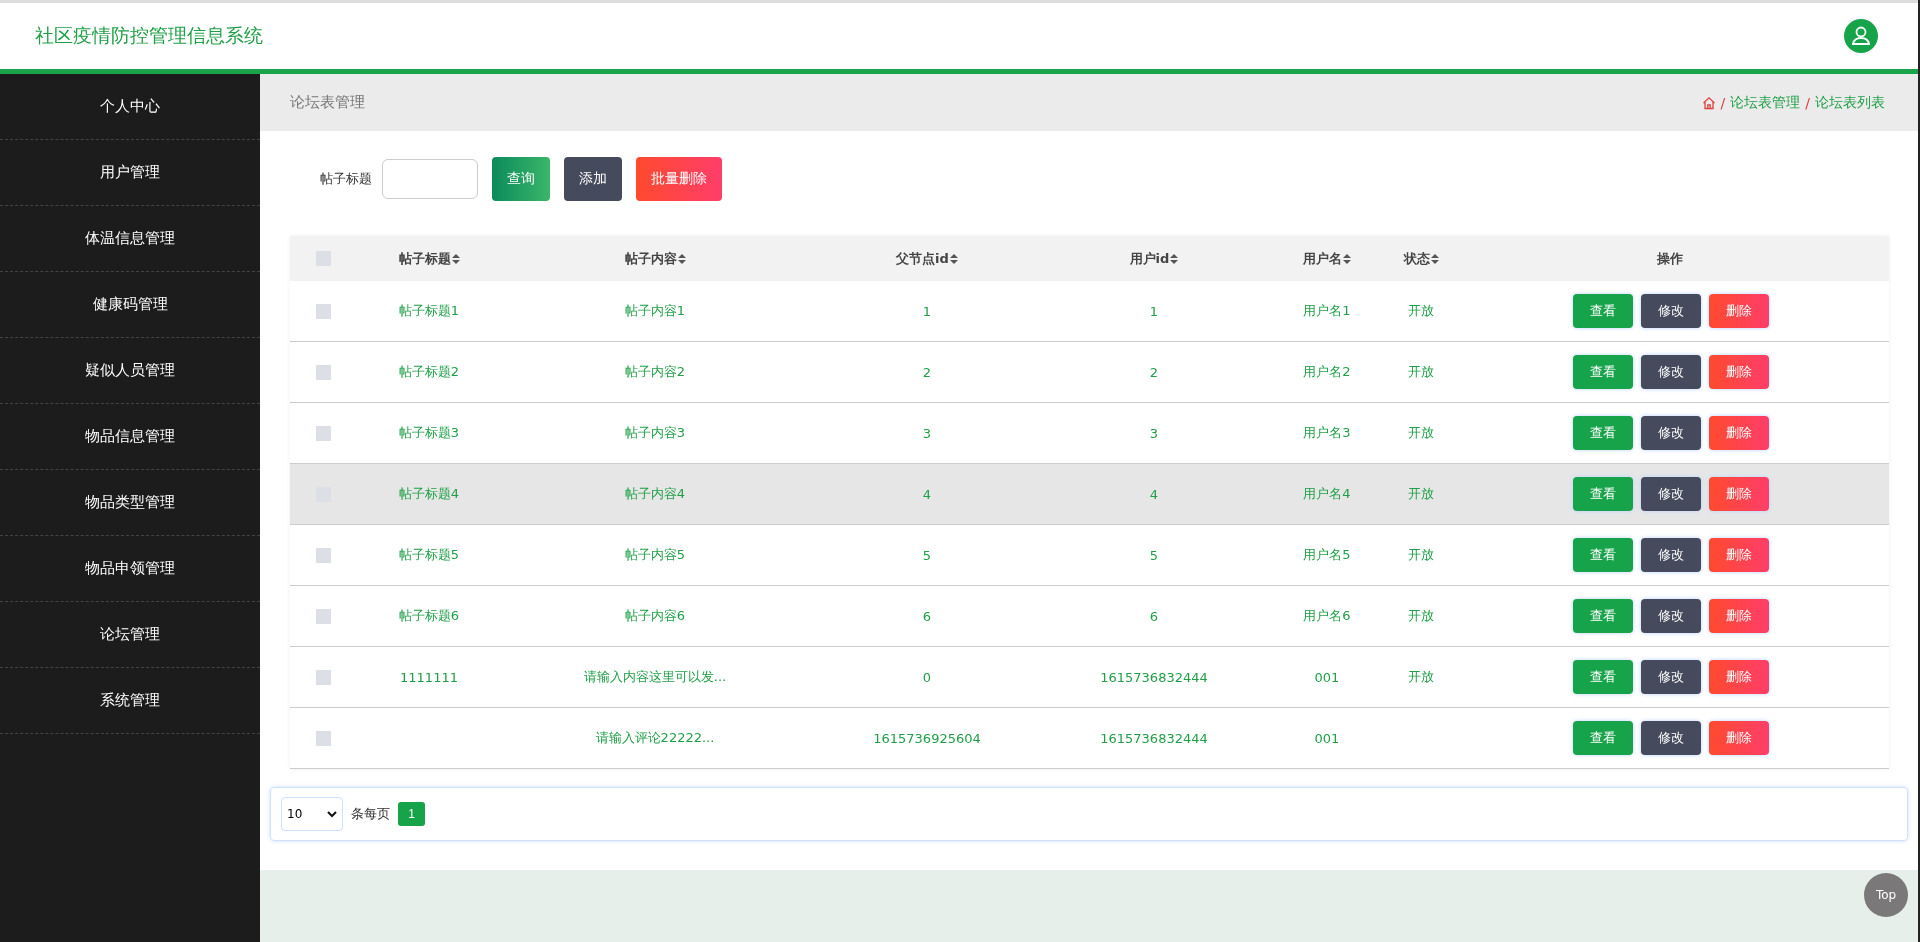 The image size is (1920, 942). Describe the element at coordinates (327, 102) in the screenshot. I see `page-title: 论坛表管理` at that location.